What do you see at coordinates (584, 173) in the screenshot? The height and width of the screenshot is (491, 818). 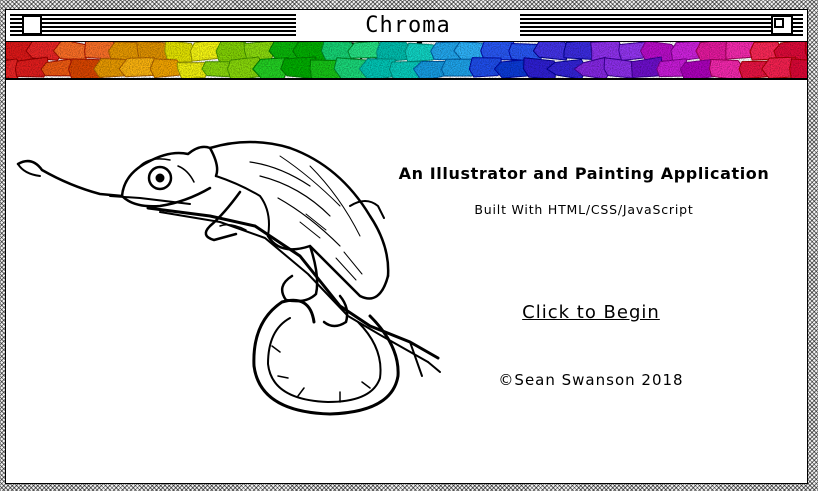 I see `app-subtitle: An Illustrator and Painting Application` at bounding box center [584, 173].